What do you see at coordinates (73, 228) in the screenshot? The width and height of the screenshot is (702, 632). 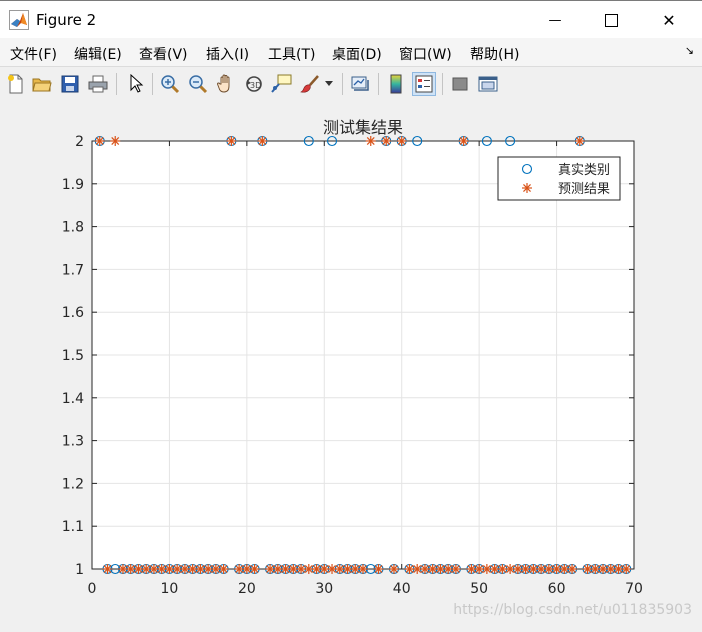 I see `y-tick-label: 1.8` at bounding box center [73, 228].